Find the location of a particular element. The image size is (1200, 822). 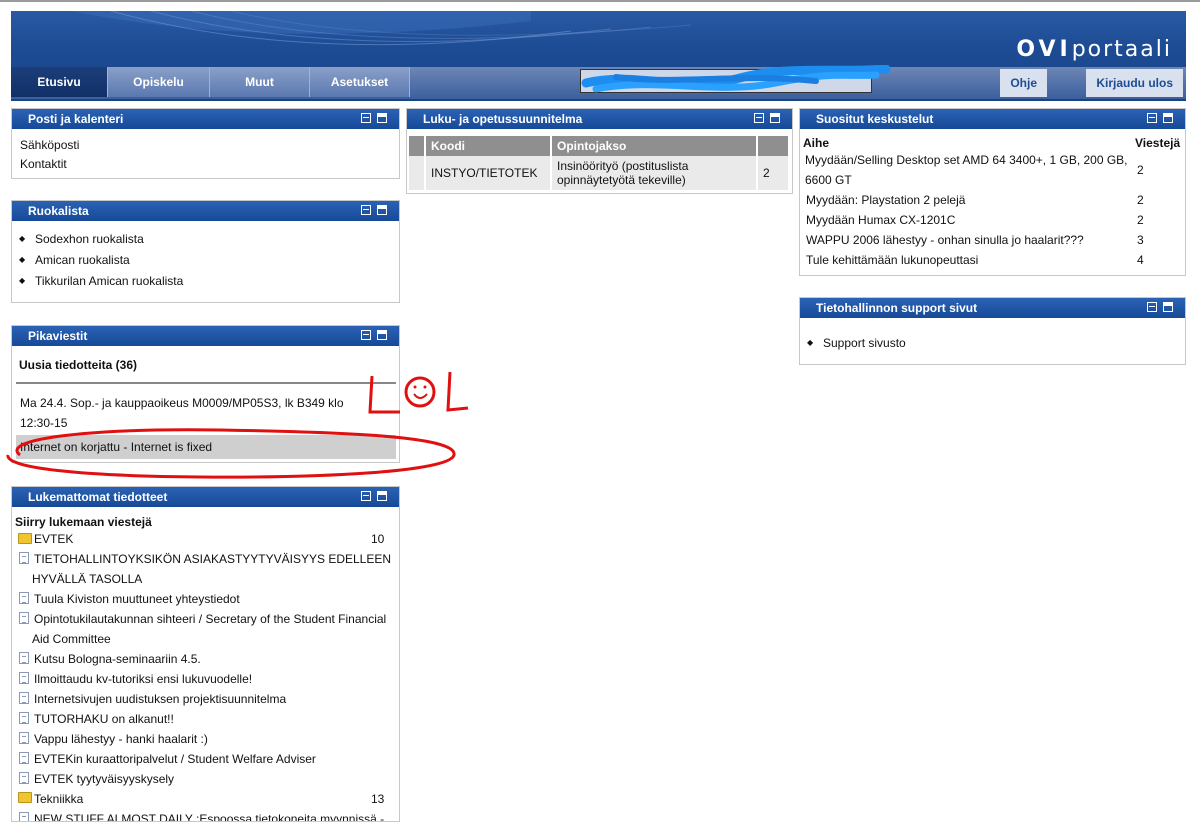

panel-header: Suositut keskustelut is located at coordinates (992, 119).